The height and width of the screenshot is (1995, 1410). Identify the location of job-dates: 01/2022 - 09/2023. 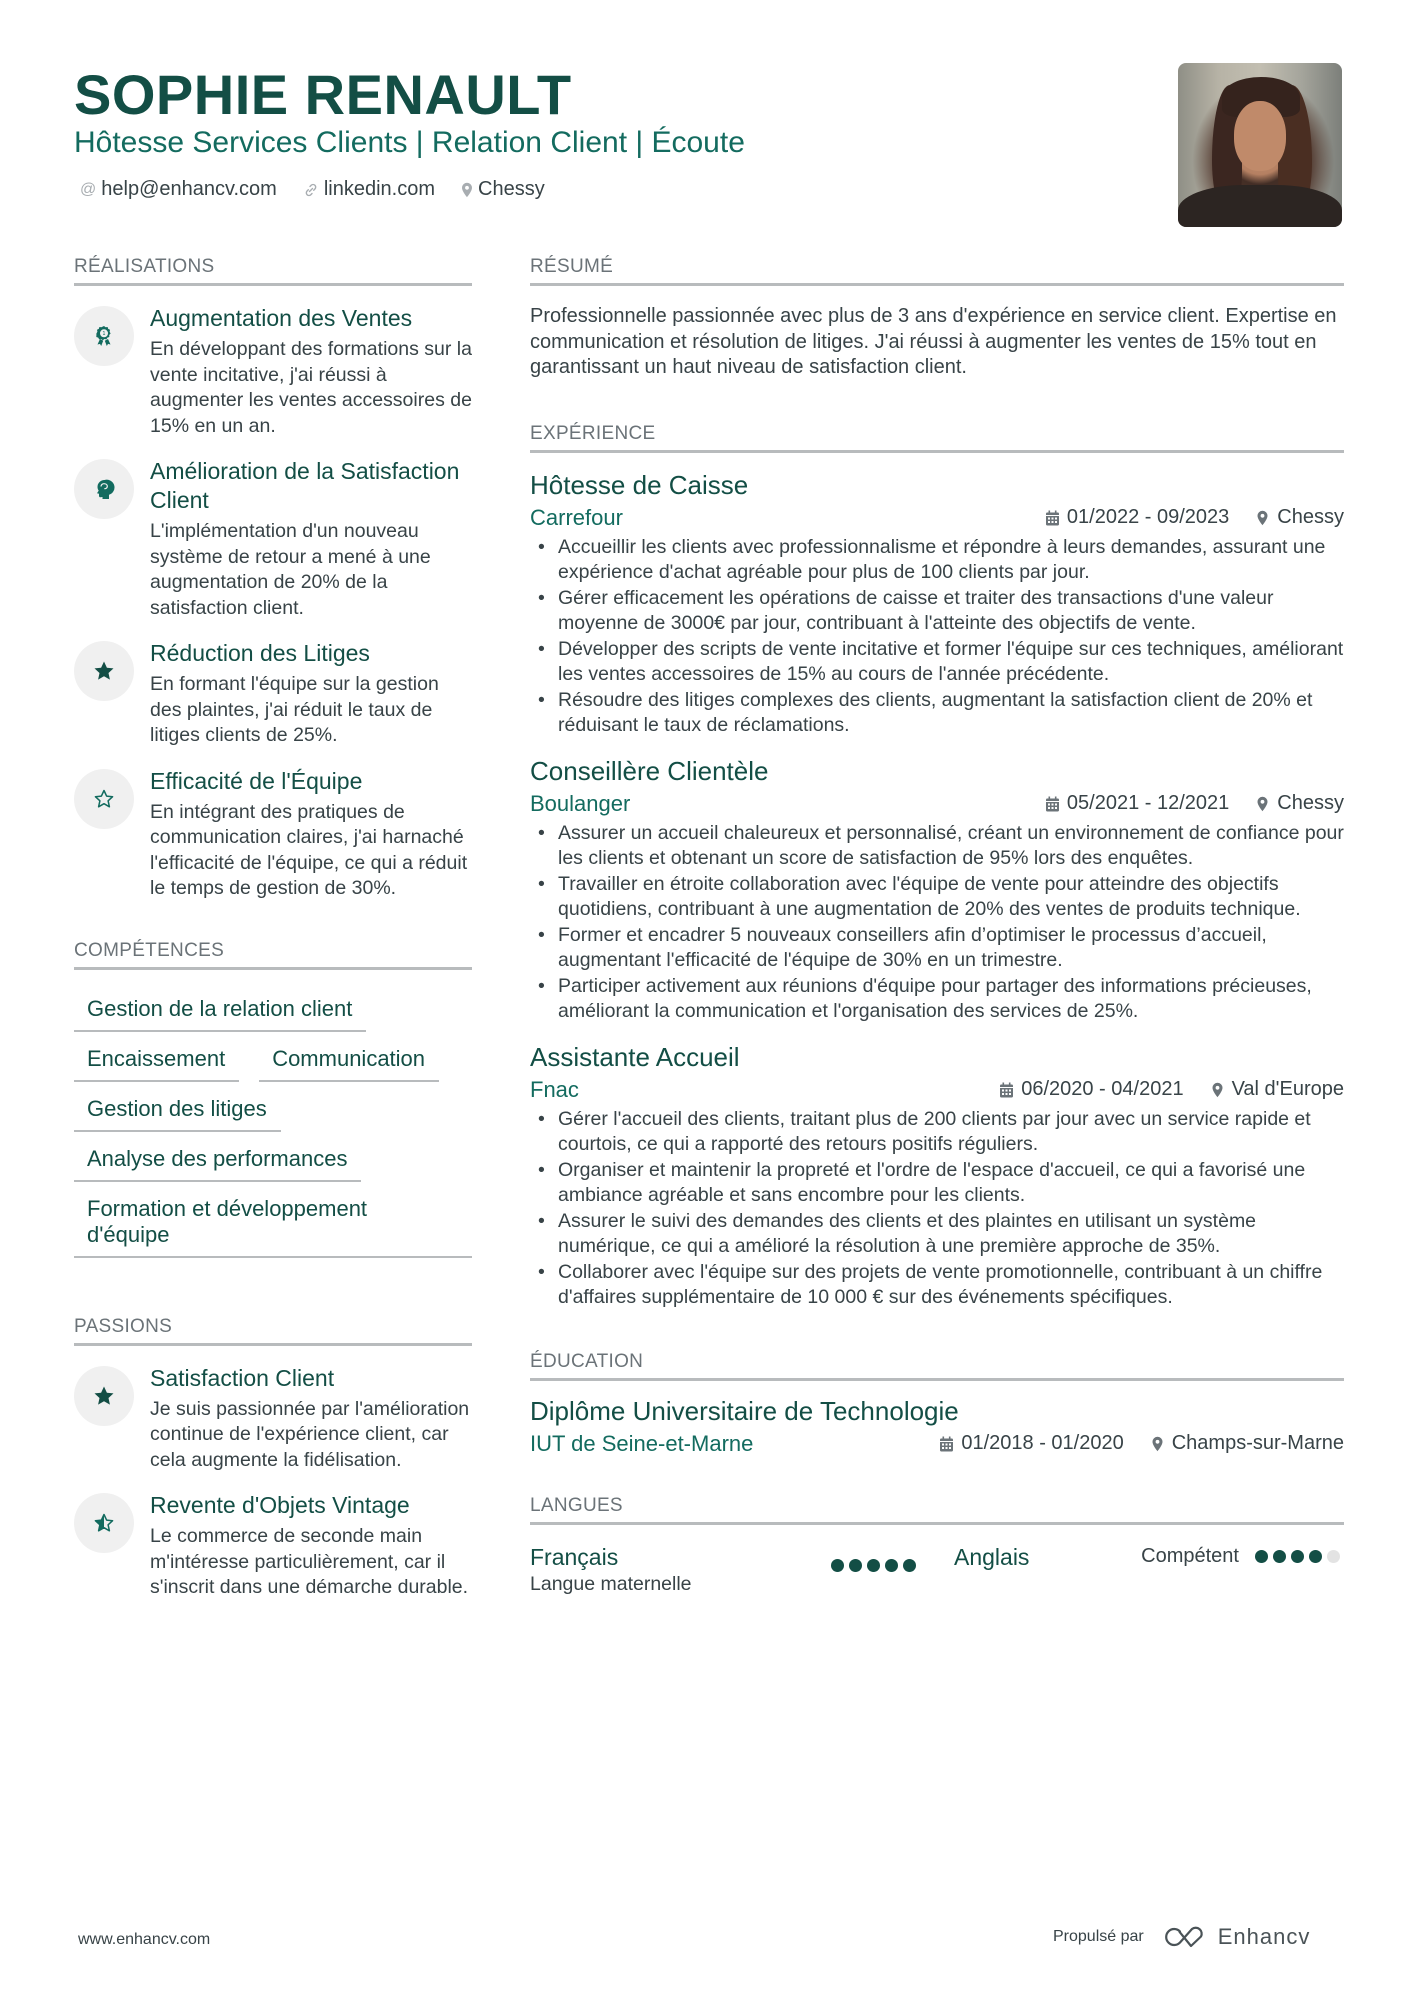
(1148, 517).